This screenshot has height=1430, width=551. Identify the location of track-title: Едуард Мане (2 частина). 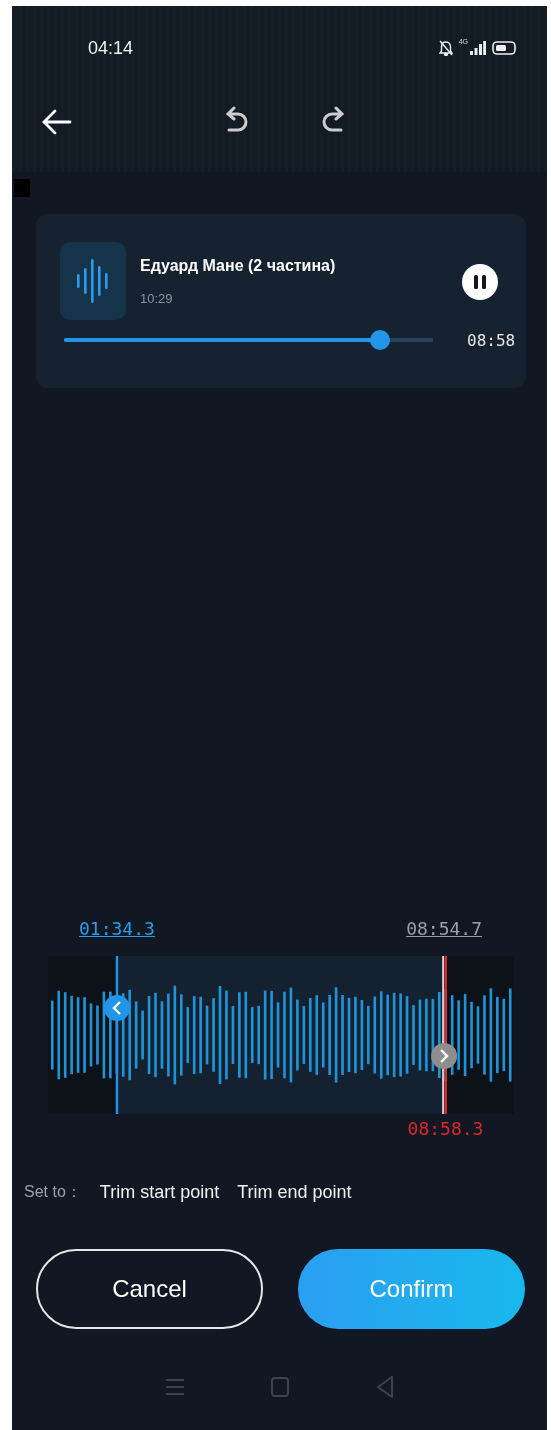
(238, 266).